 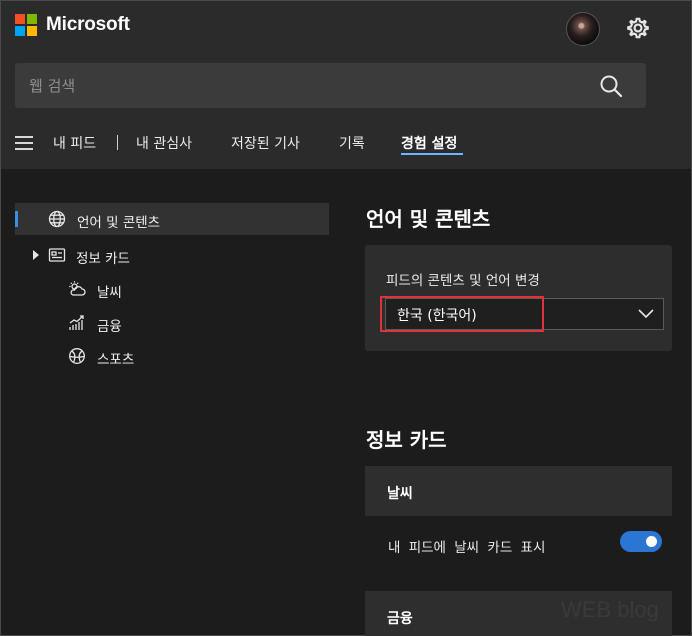 What do you see at coordinates (172, 219) in the screenshot?
I see `sidebar-item-language-content: 언어 및 콘텐츠` at bounding box center [172, 219].